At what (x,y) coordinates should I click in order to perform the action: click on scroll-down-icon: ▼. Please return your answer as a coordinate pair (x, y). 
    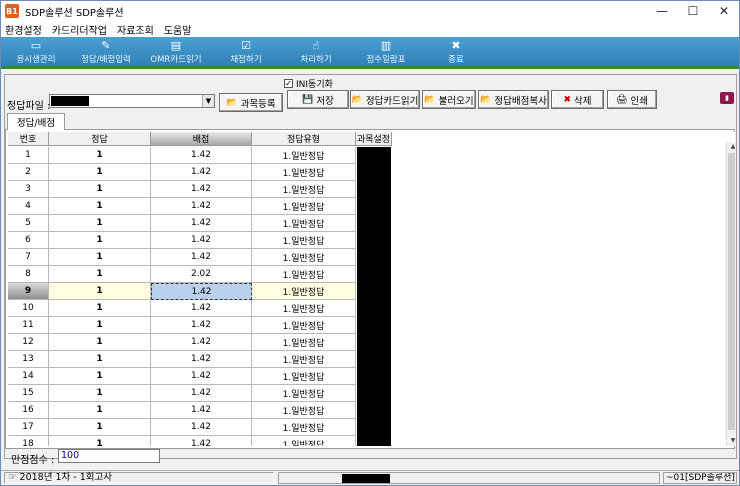
    Looking at the image, I should click on (731, 441).